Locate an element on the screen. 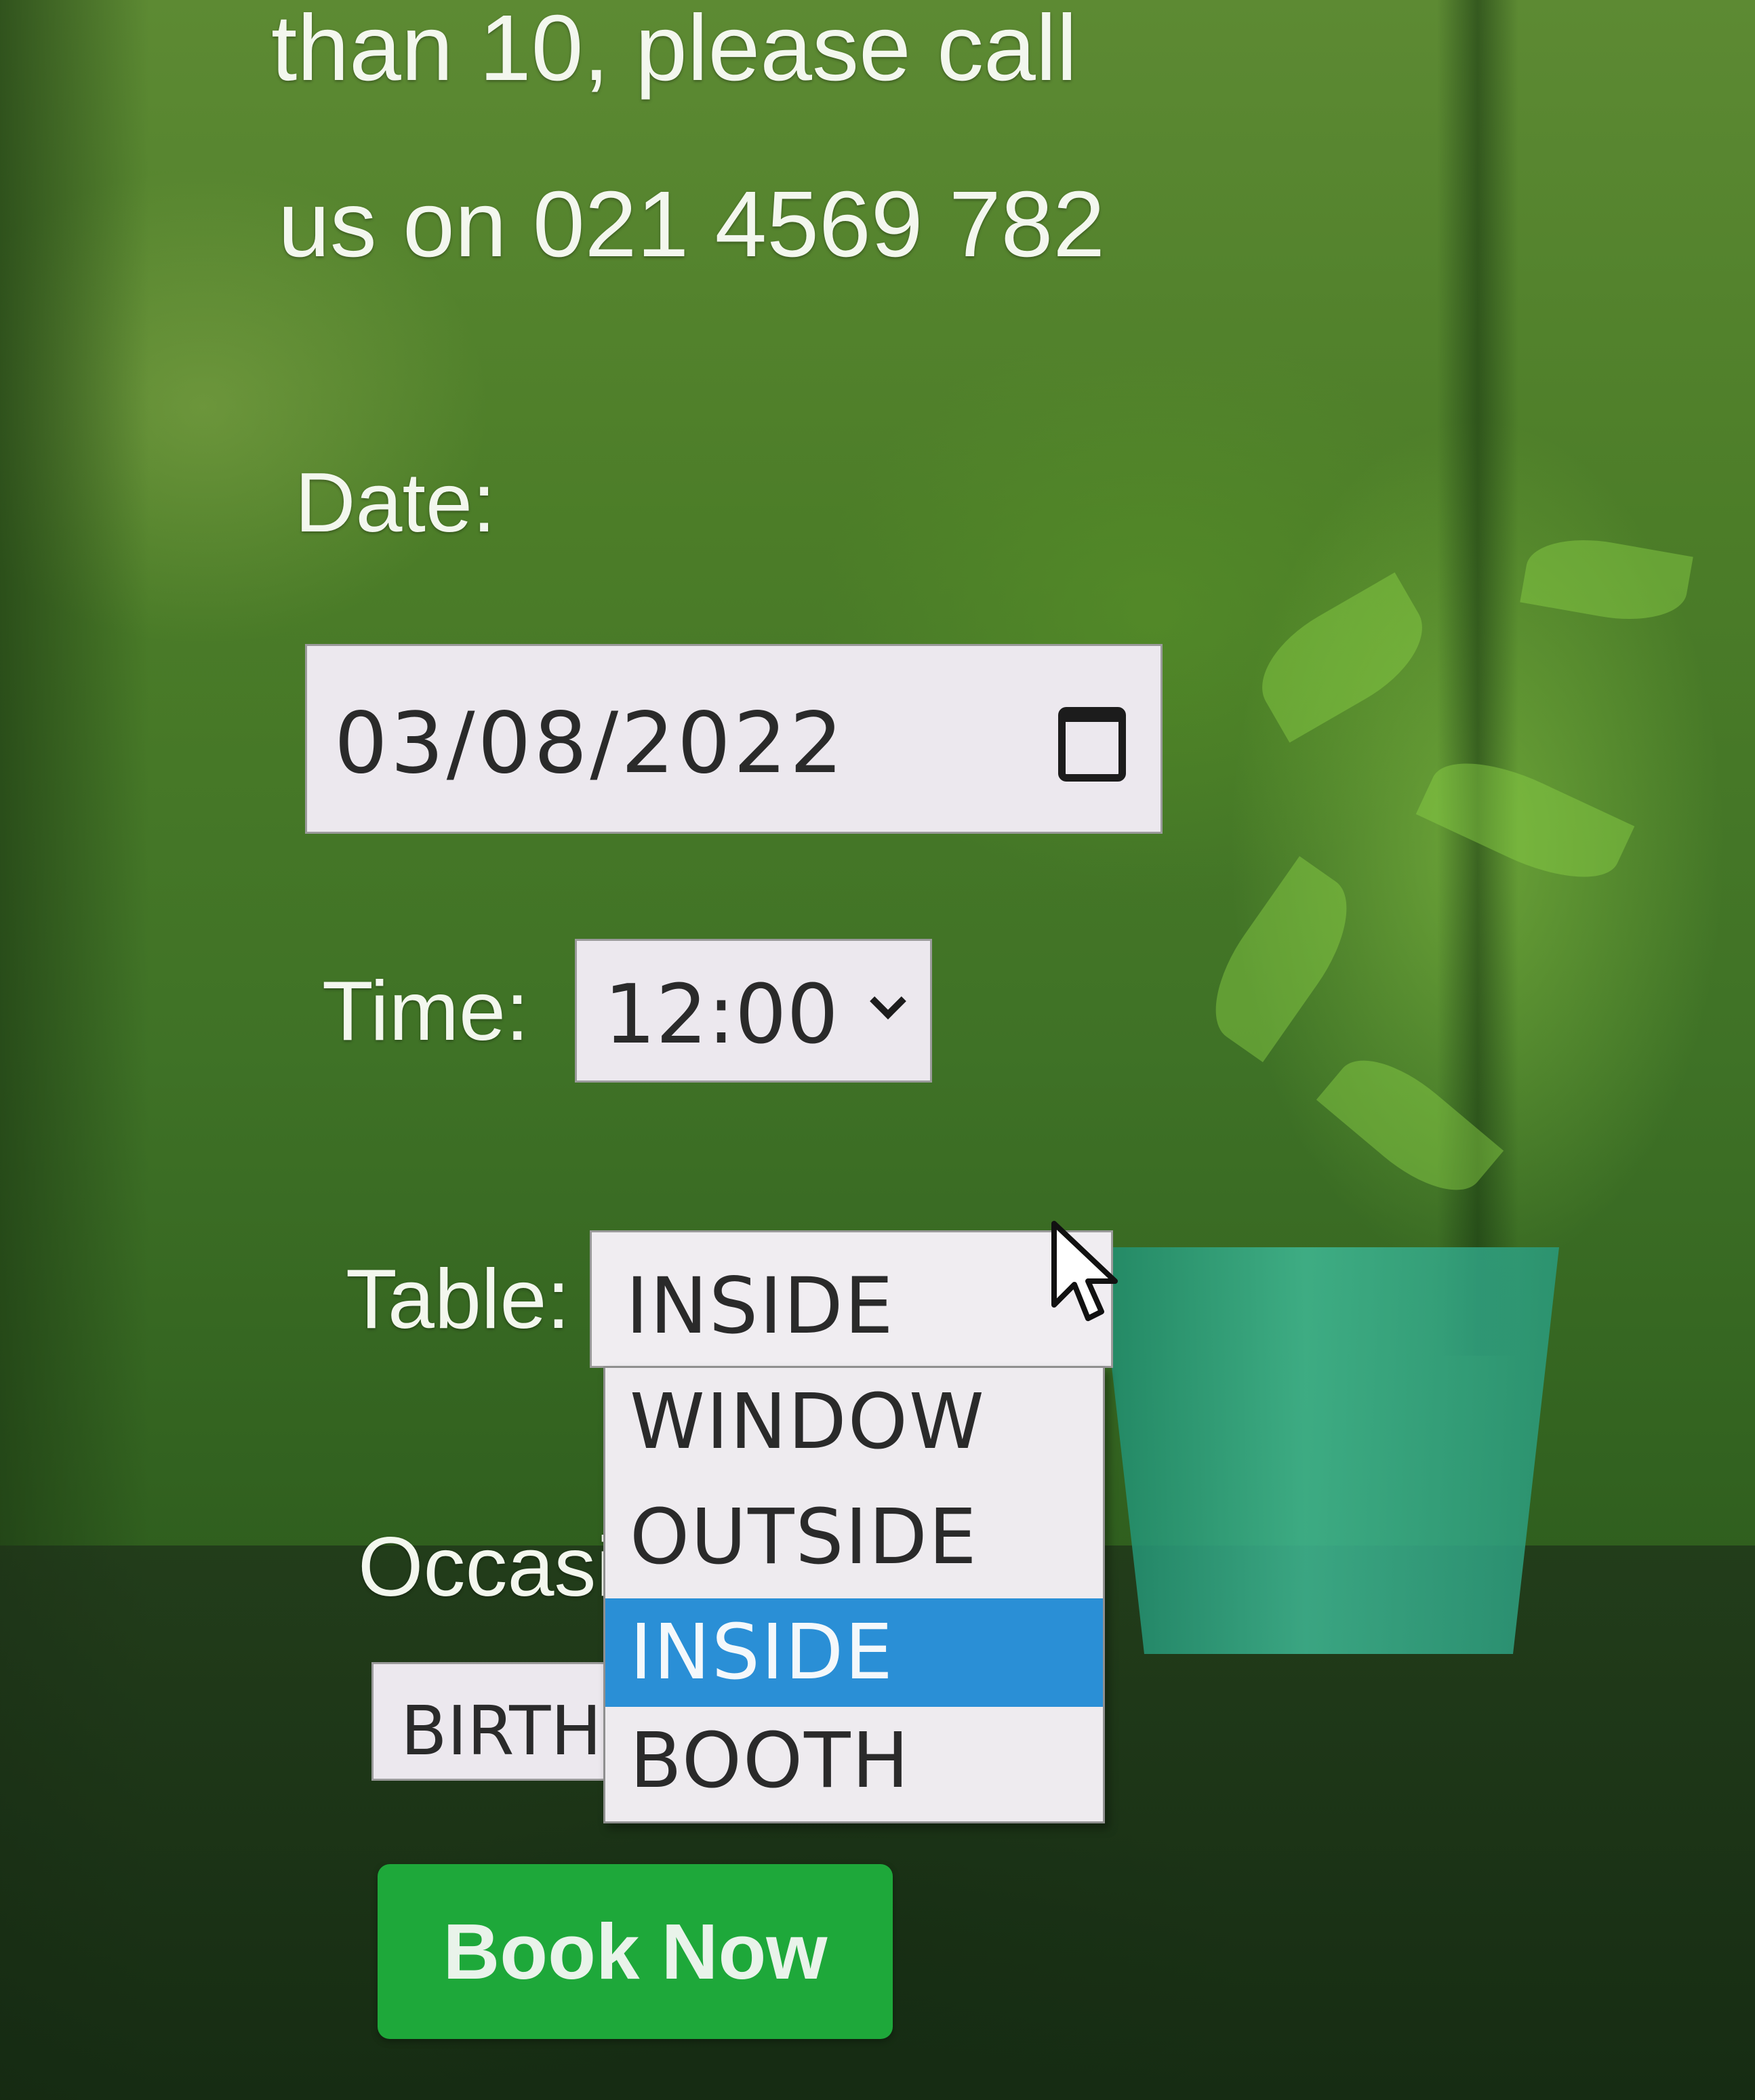  background-shadow is located at coordinates (74, 1050).